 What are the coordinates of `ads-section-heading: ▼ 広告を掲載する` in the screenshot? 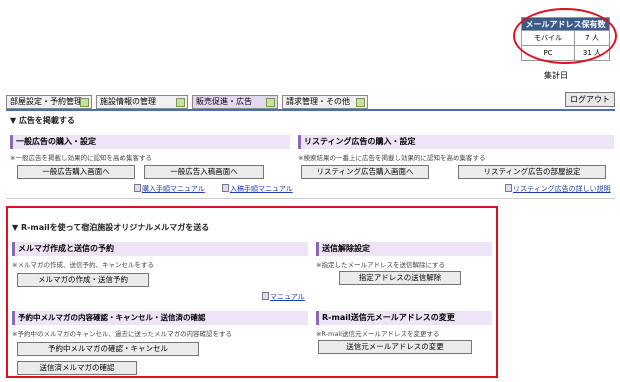 It's located at (42, 120).